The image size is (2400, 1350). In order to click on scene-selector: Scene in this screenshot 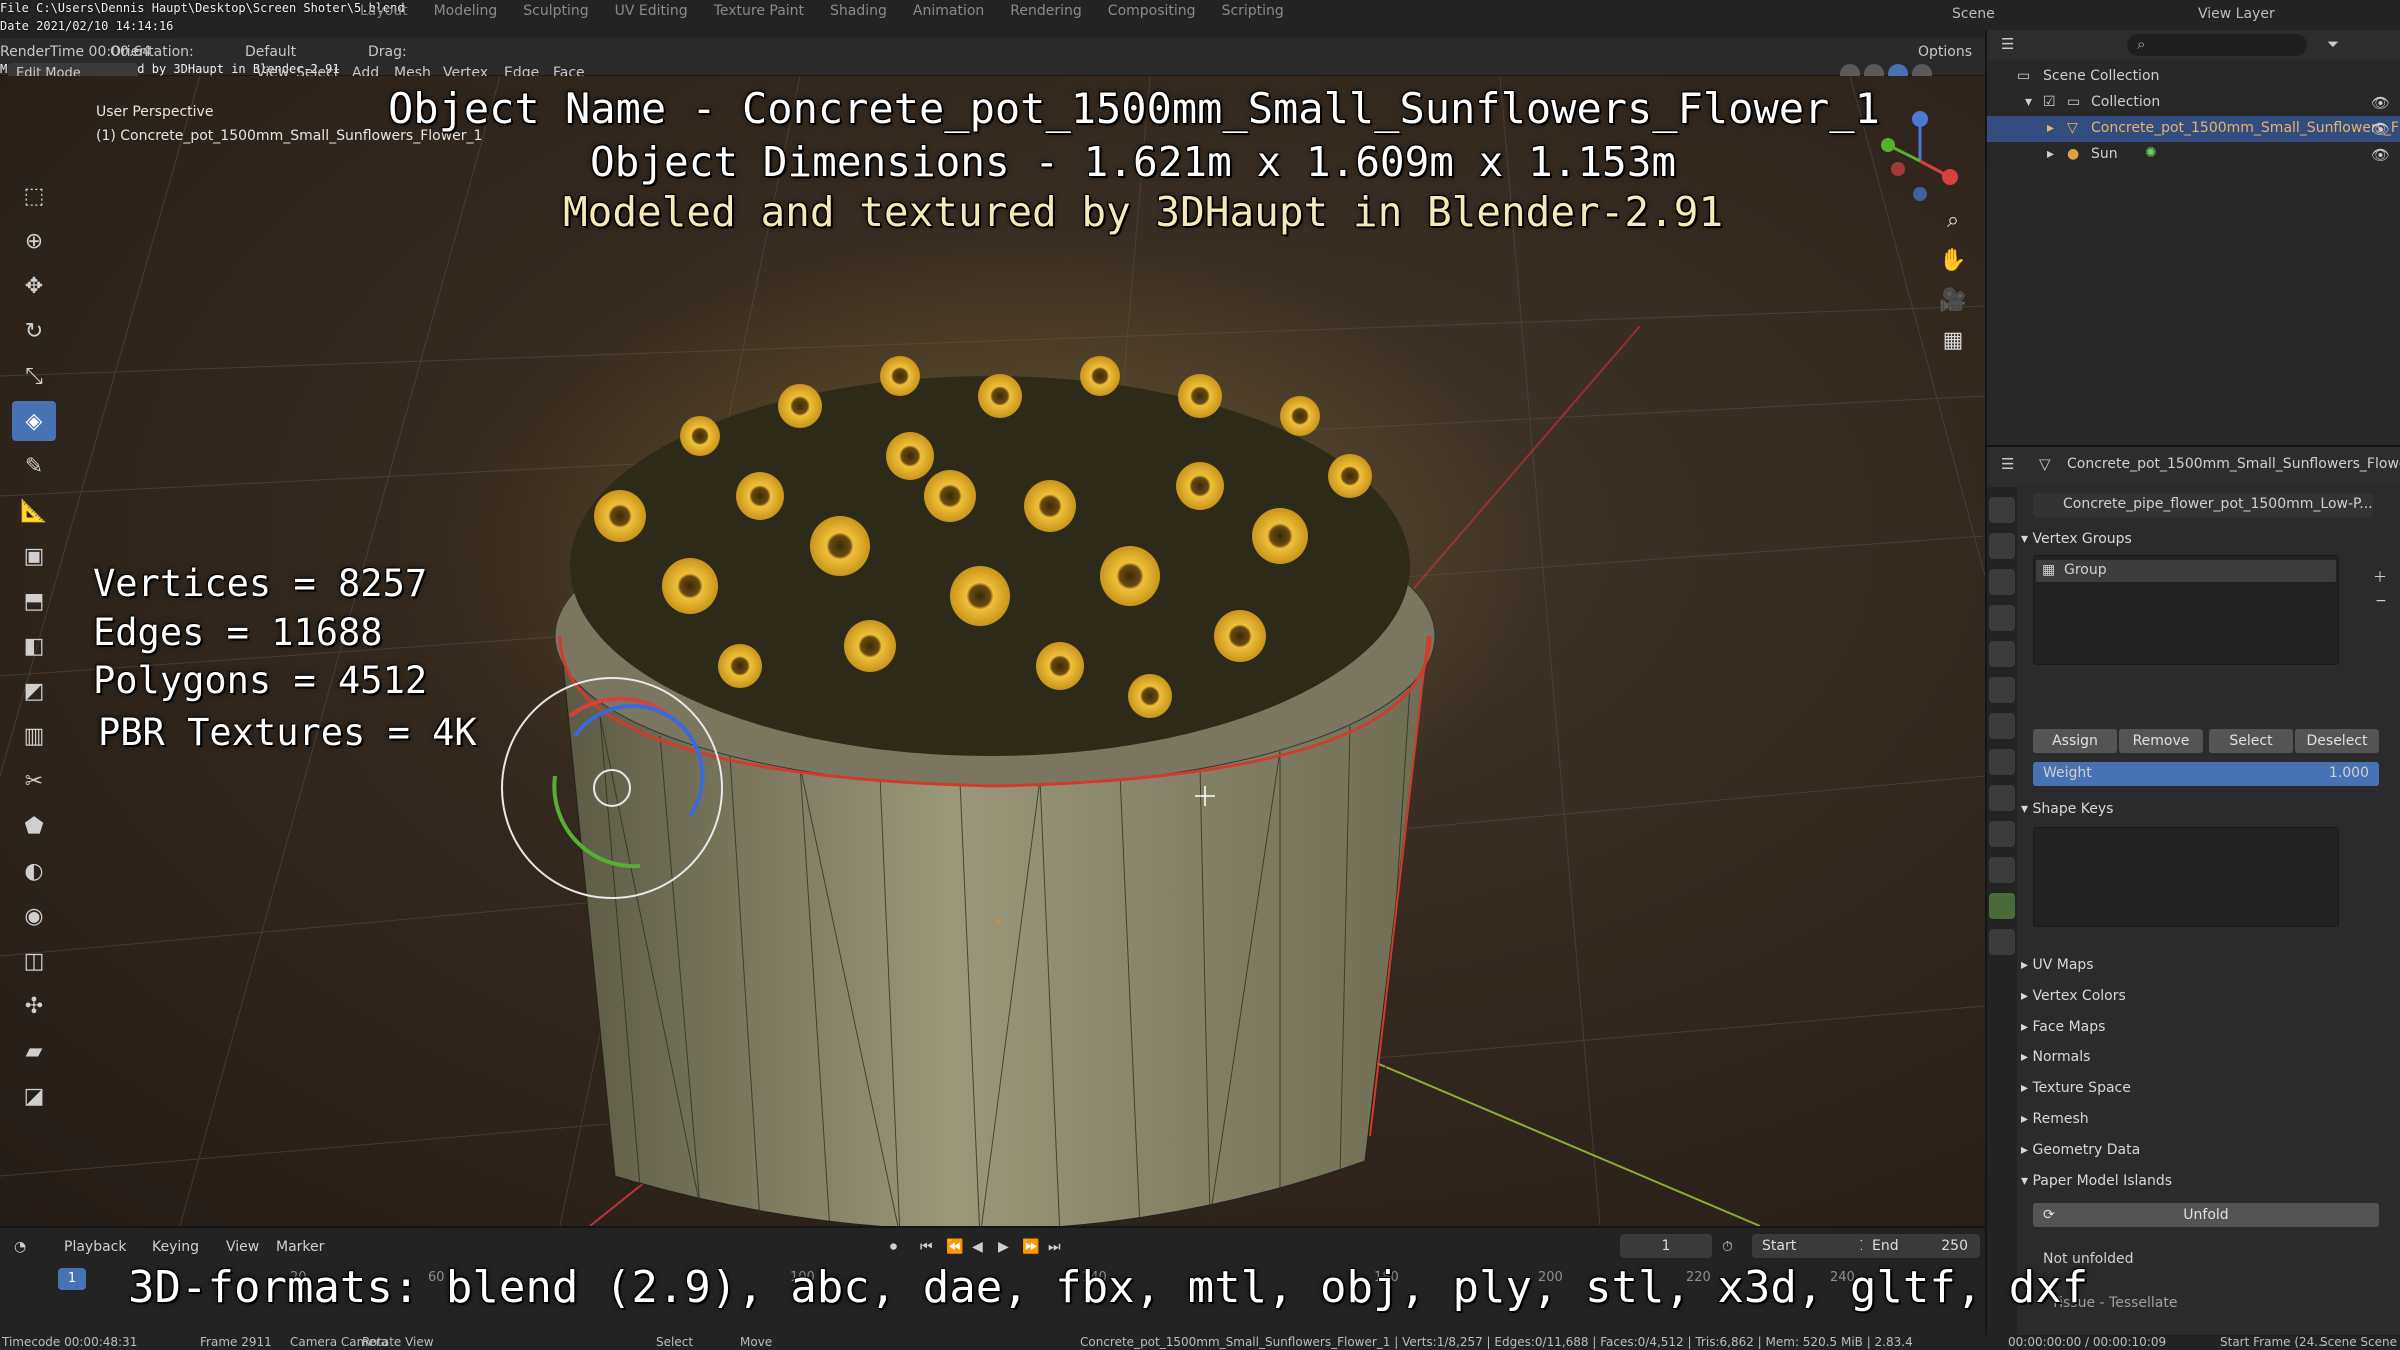, I will do `click(1973, 14)`.